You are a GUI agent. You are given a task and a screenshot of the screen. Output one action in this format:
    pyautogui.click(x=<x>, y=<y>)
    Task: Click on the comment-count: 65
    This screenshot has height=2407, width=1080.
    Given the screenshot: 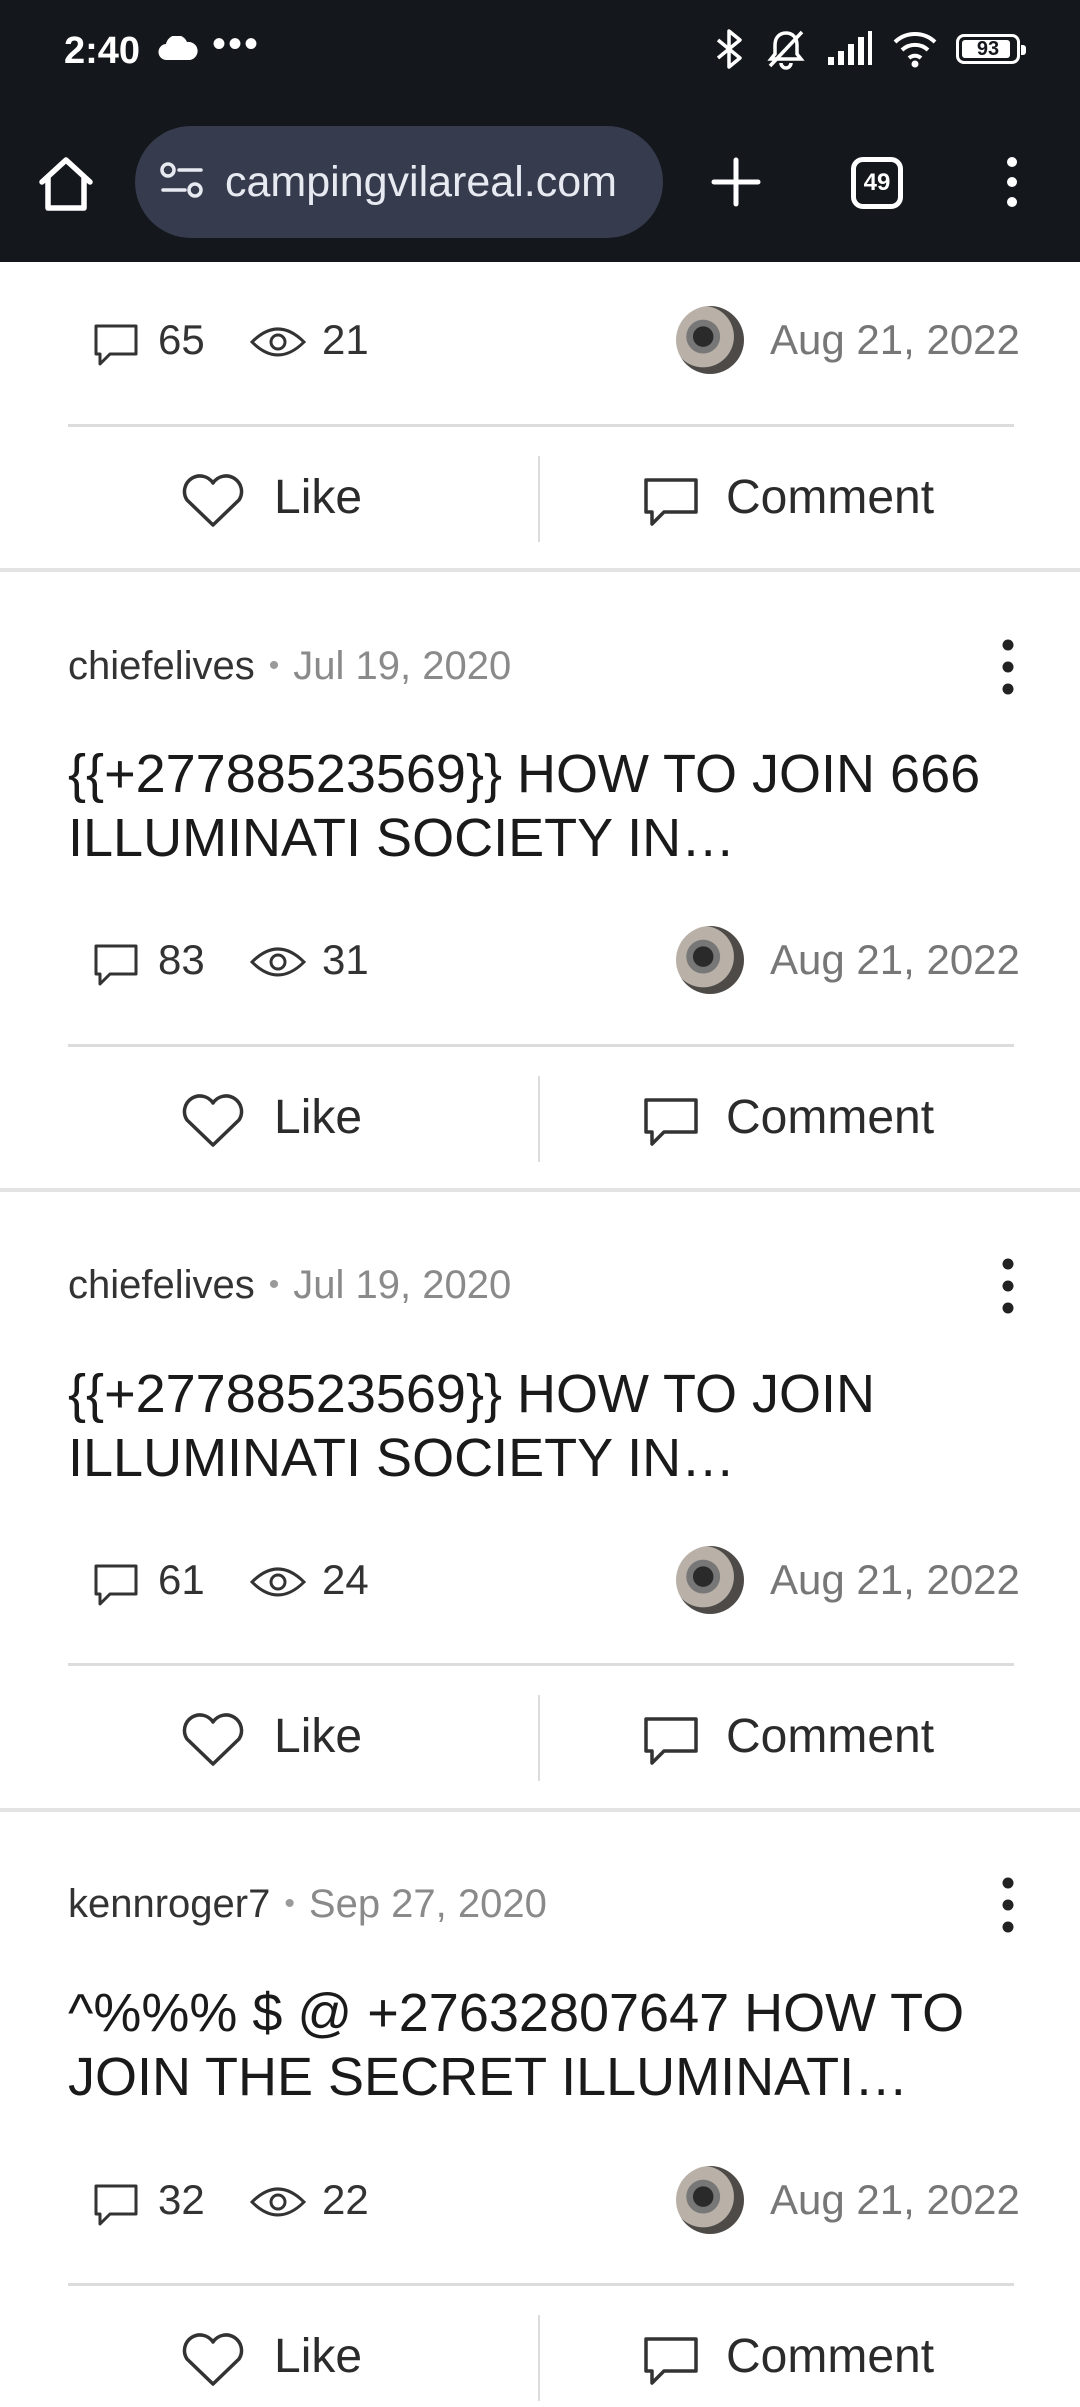 What is the action you would take?
    pyautogui.click(x=181, y=339)
    